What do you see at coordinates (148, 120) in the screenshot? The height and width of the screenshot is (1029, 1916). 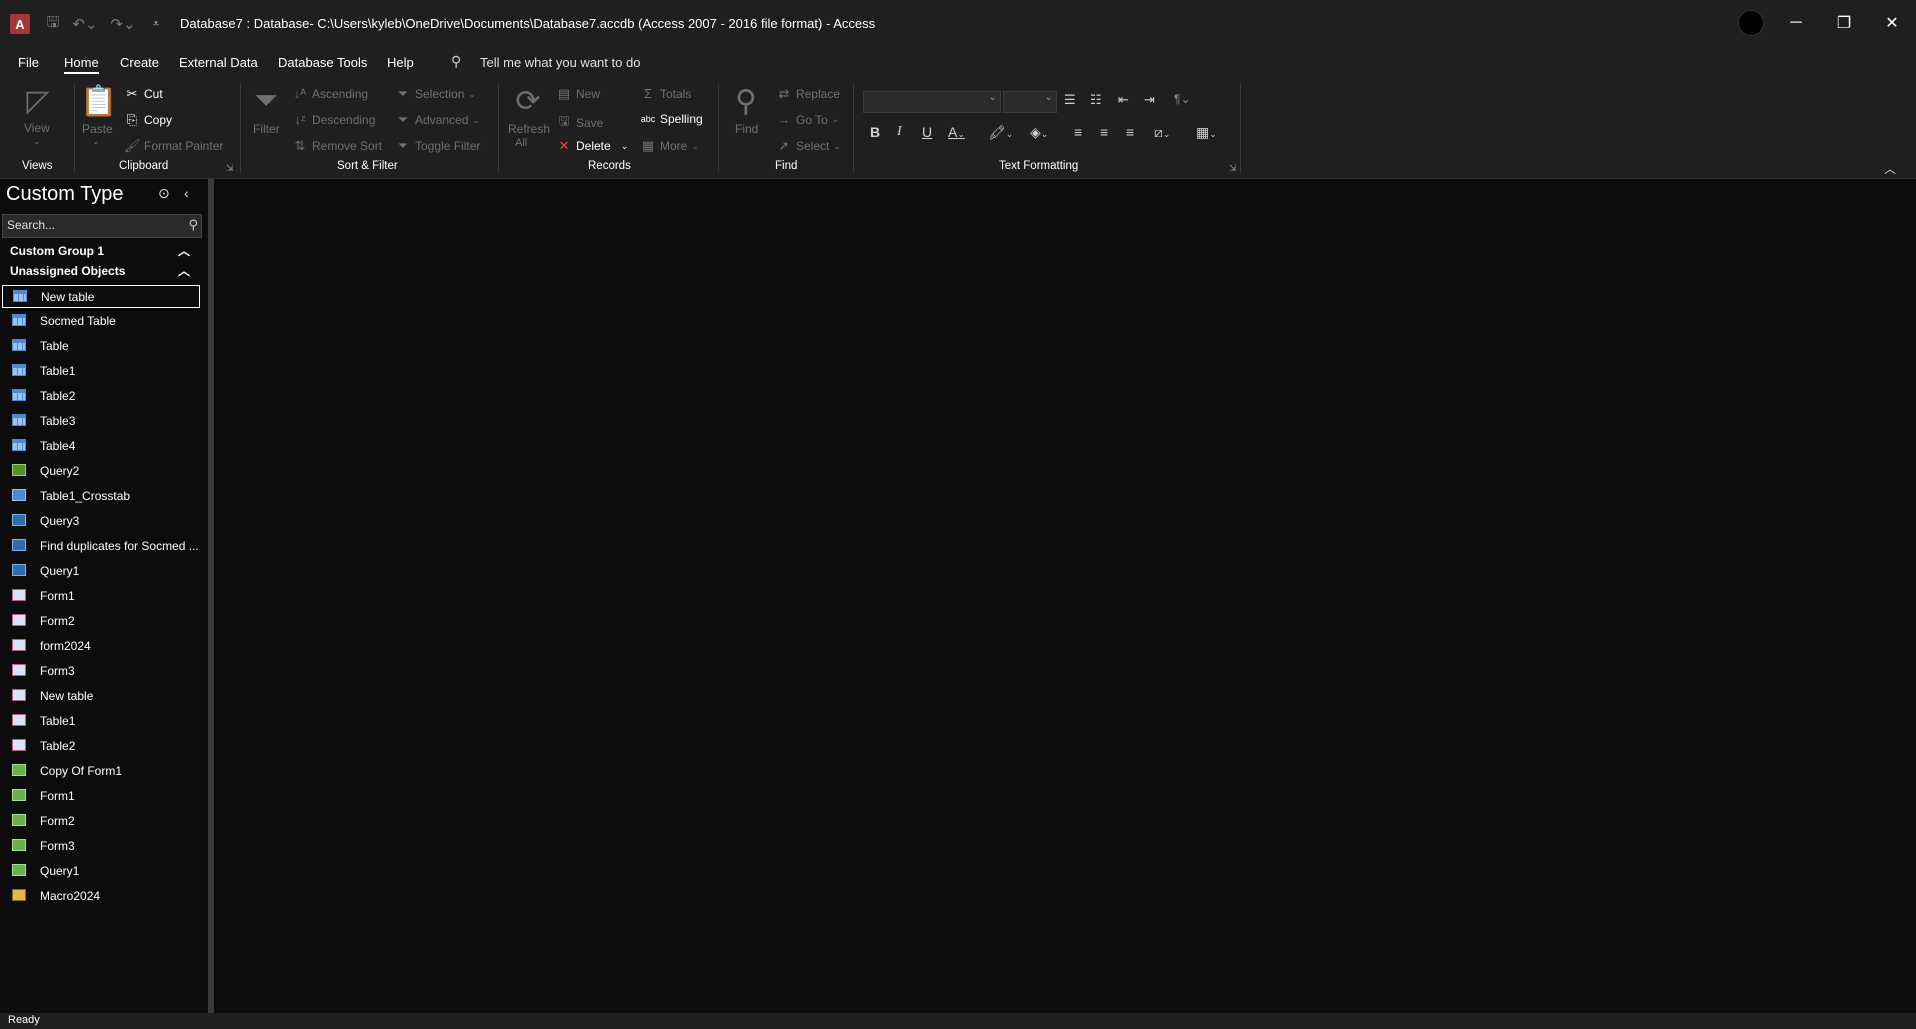 I see `copy-button: ⎘ Copy` at bounding box center [148, 120].